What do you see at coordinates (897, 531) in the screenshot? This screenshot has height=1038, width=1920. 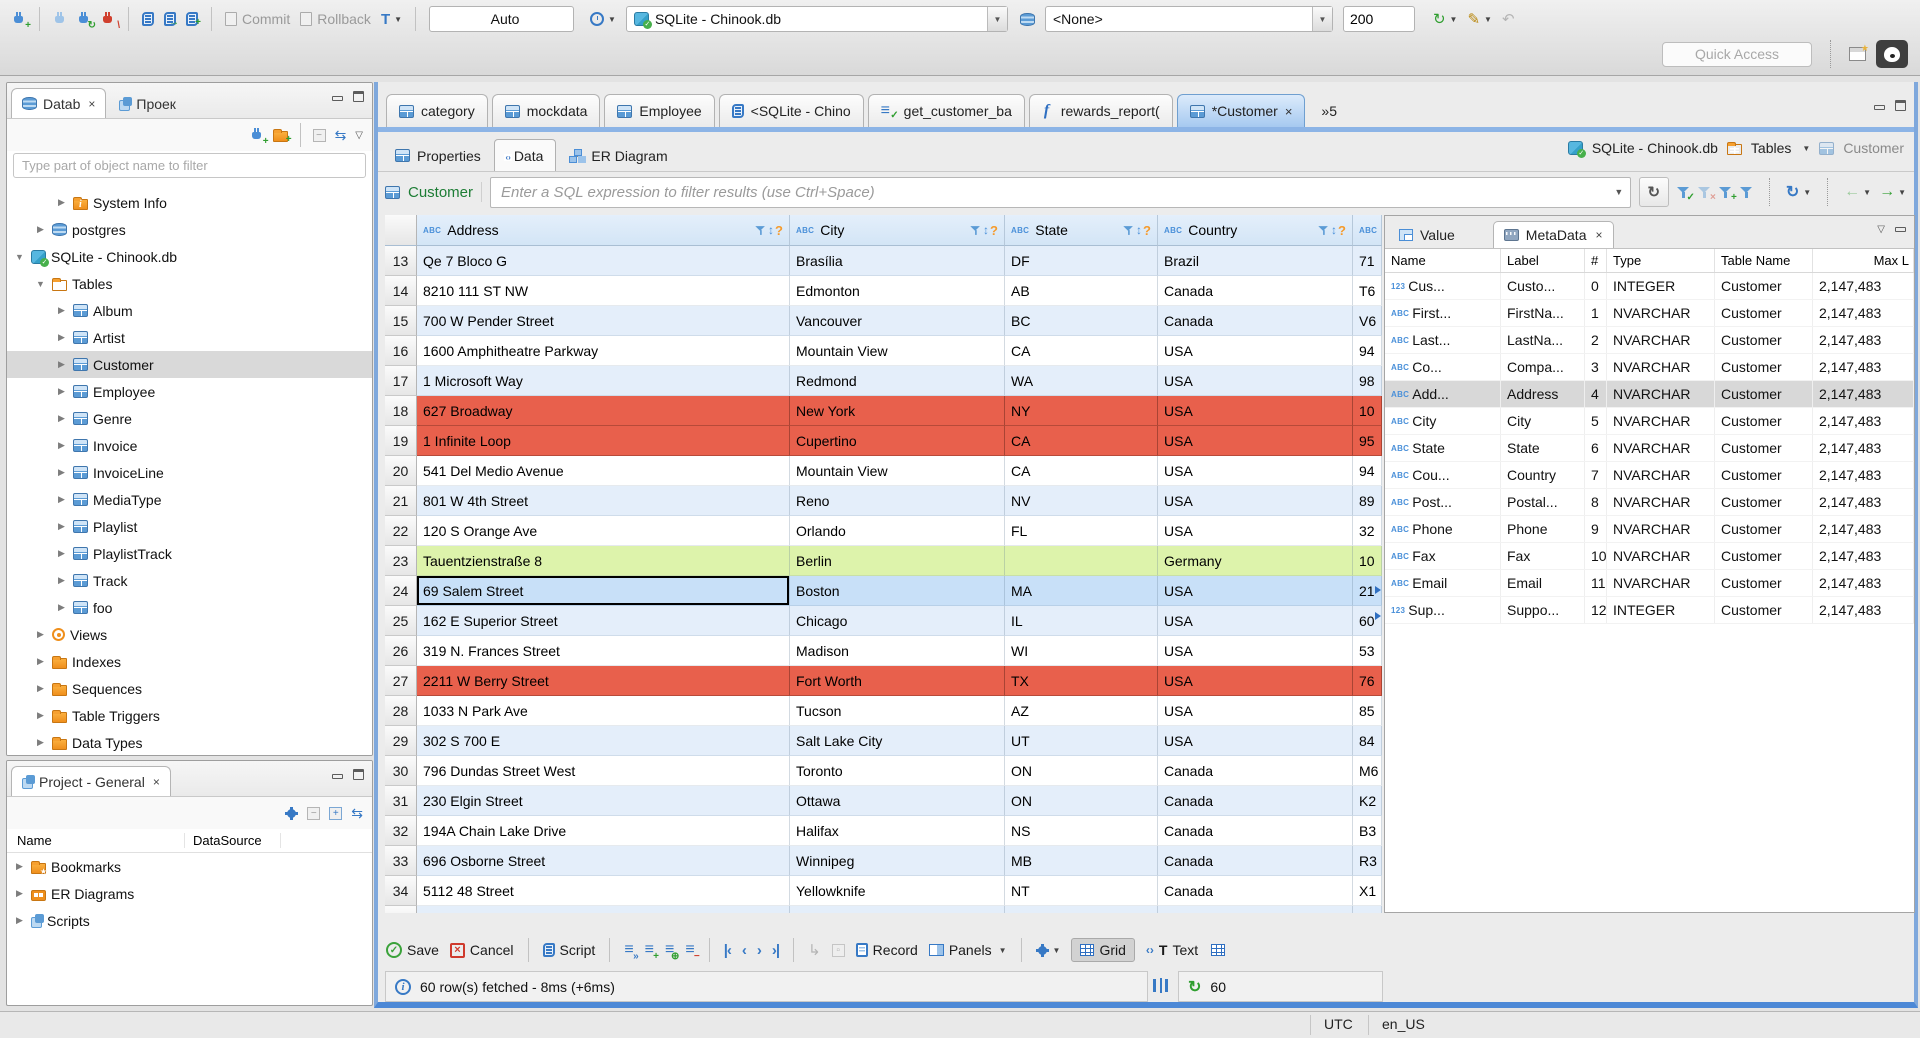 I see `city-cell: Orlando` at bounding box center [897, 531].